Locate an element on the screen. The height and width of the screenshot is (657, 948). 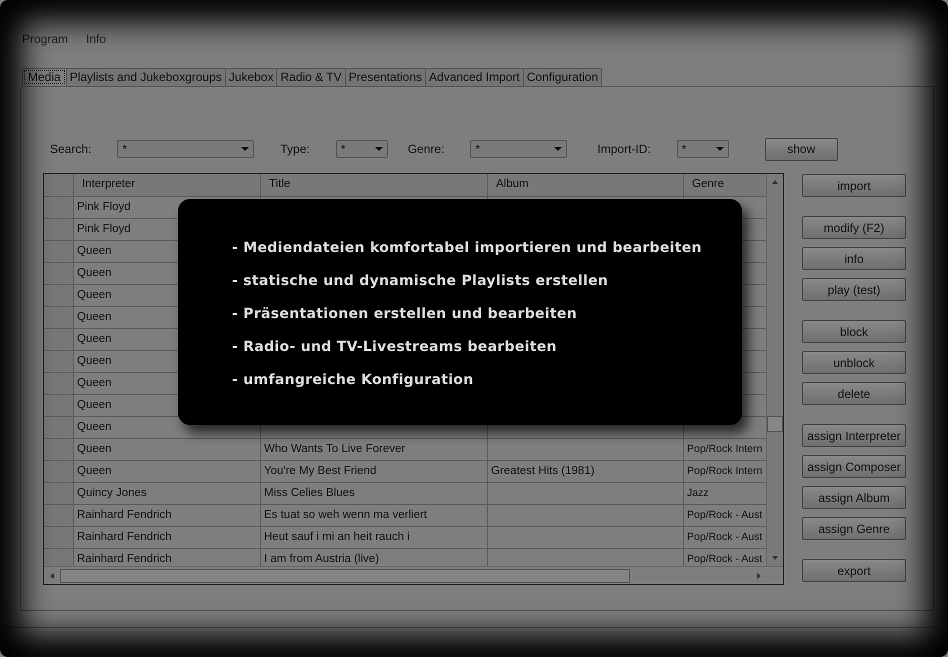
table-cell-text: Jazz is located at coordinates (698, 493).